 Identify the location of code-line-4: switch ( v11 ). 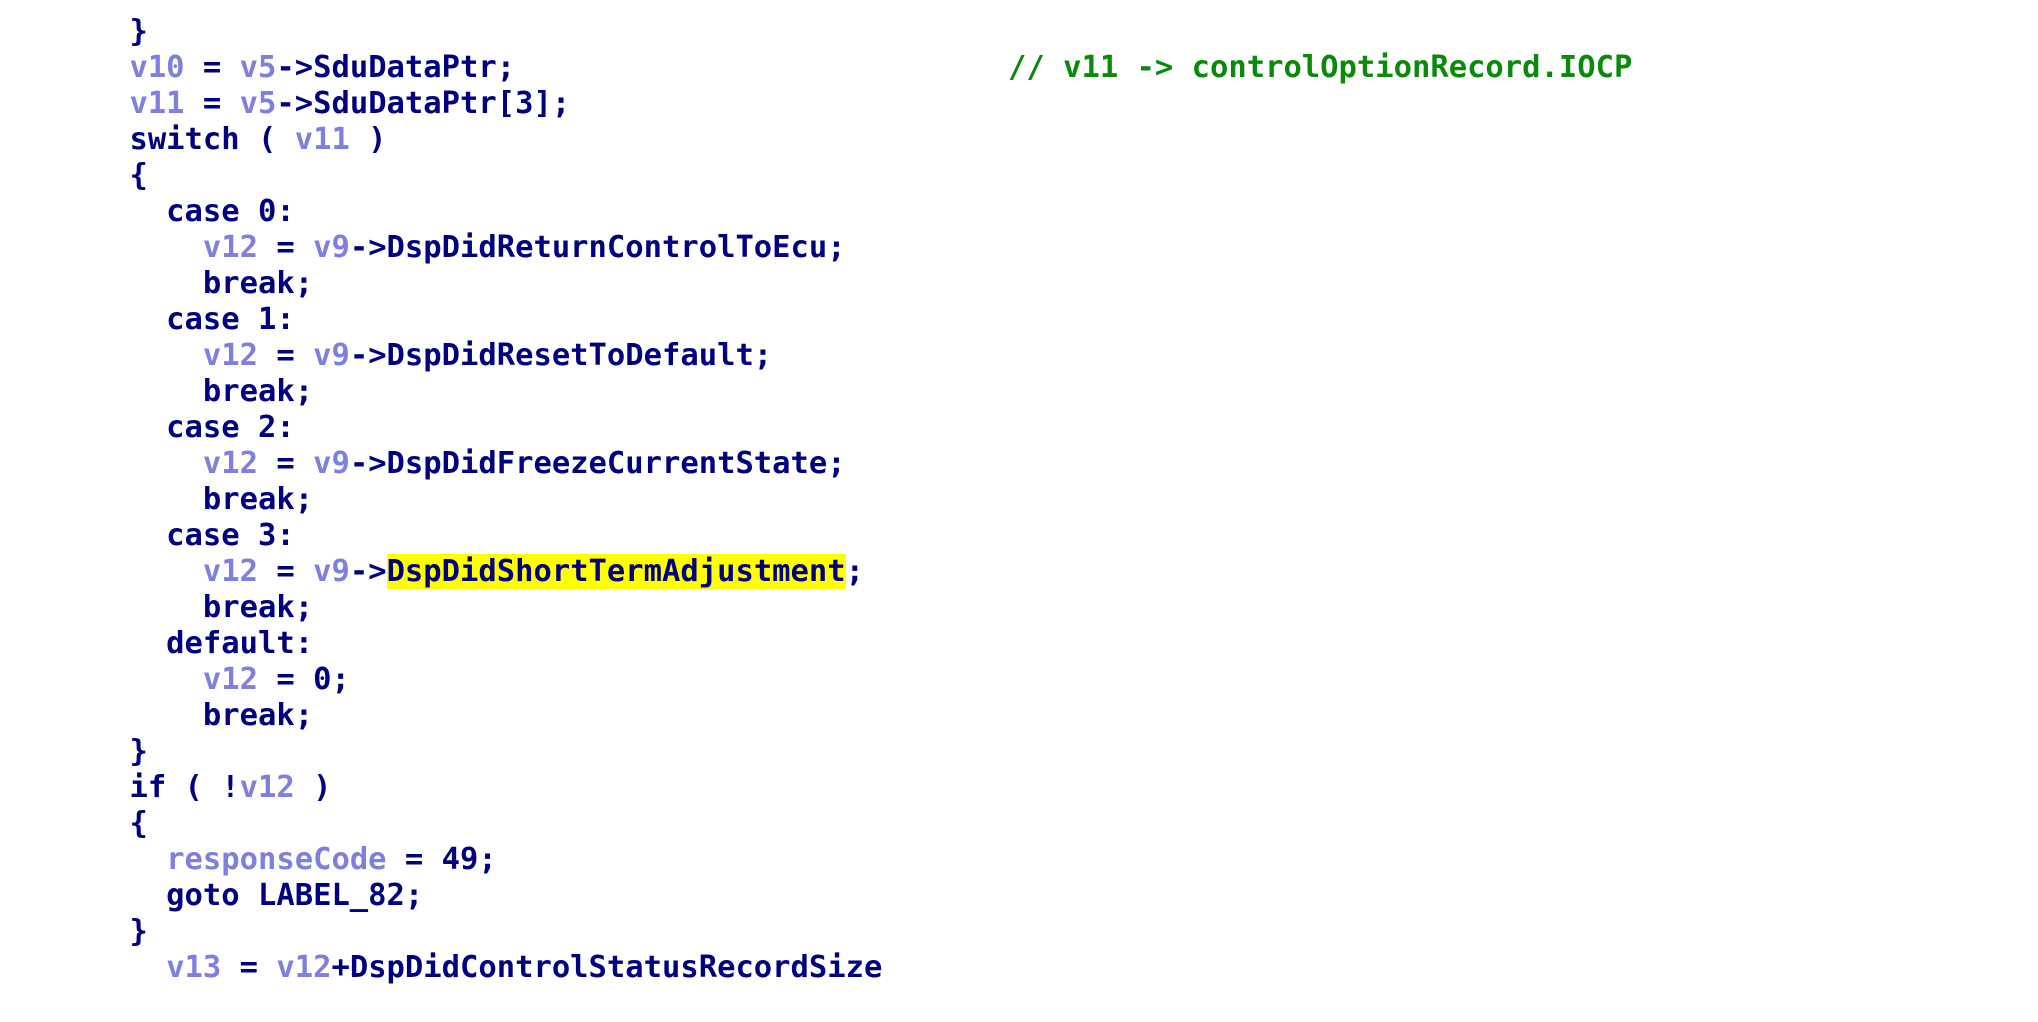
(193, 121).